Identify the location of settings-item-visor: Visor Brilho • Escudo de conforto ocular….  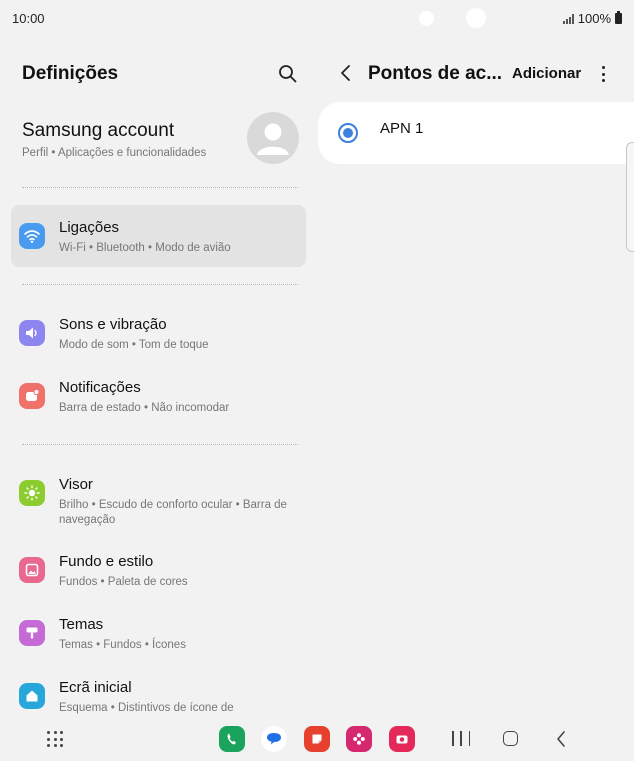
(158, 498).